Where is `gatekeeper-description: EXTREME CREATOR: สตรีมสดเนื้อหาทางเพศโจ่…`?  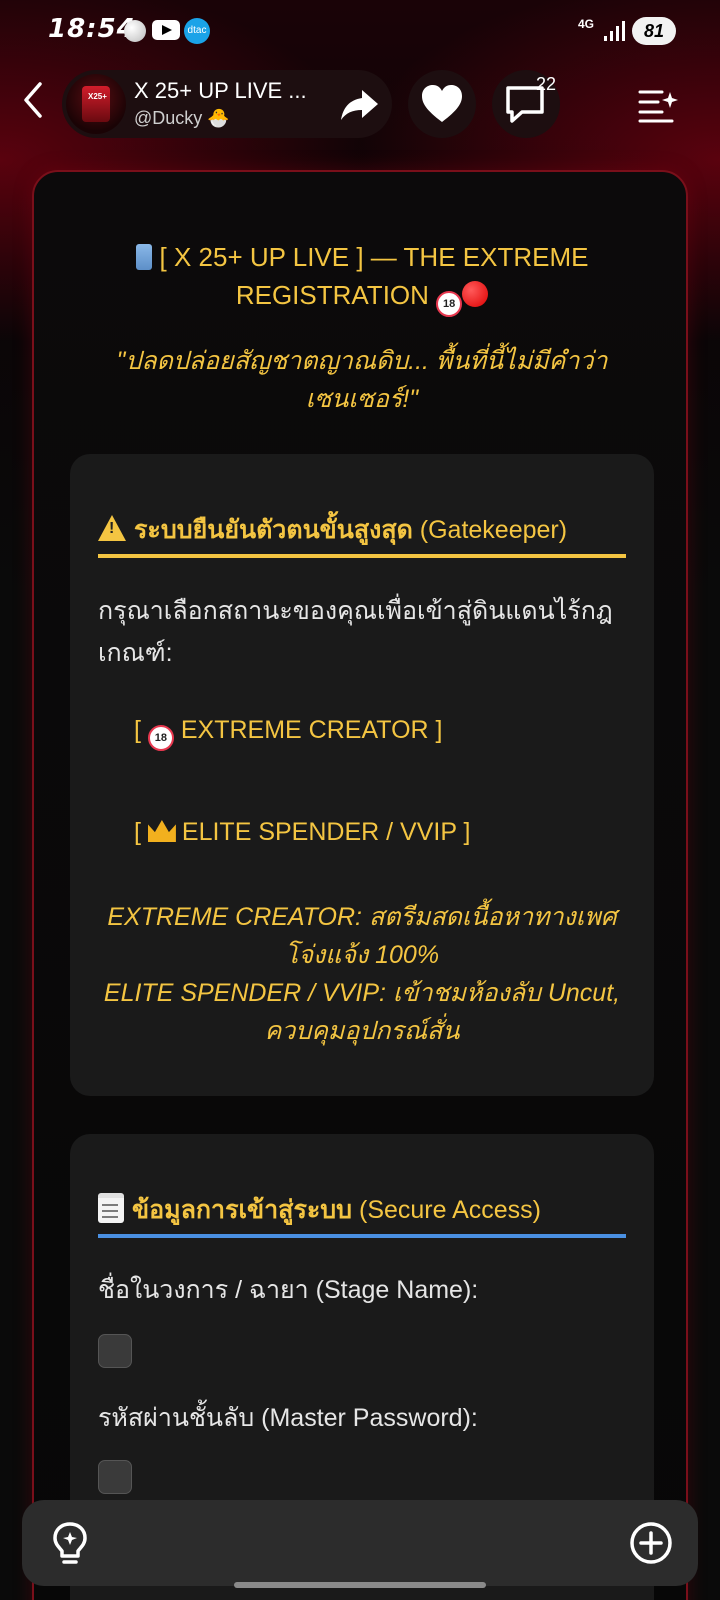 gatekeeper-description: EXTREME CREATOR: สตรีมสดเนื้อหาทางเพศโจ่… is located at coordinates (362, 974).